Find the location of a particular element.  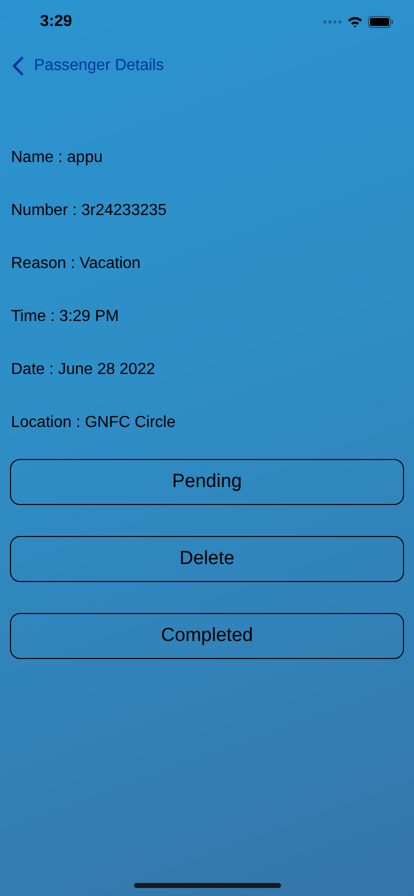

wifi-icon is located at coordinates (355, 22).